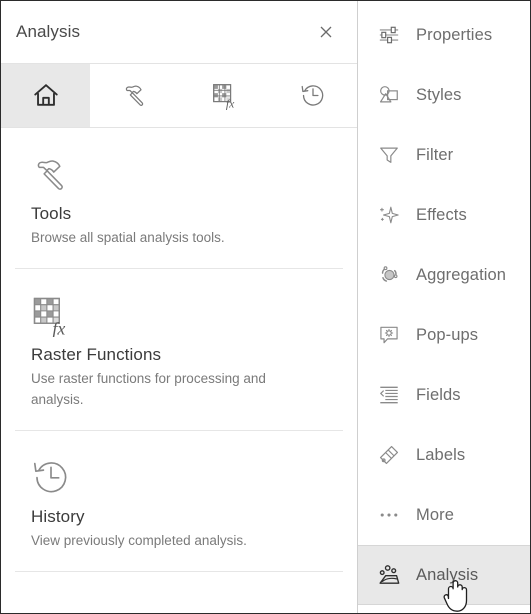  Describe the element at coordinates (389, 575) in the screenshot. I see `analysis-icon` at that location.